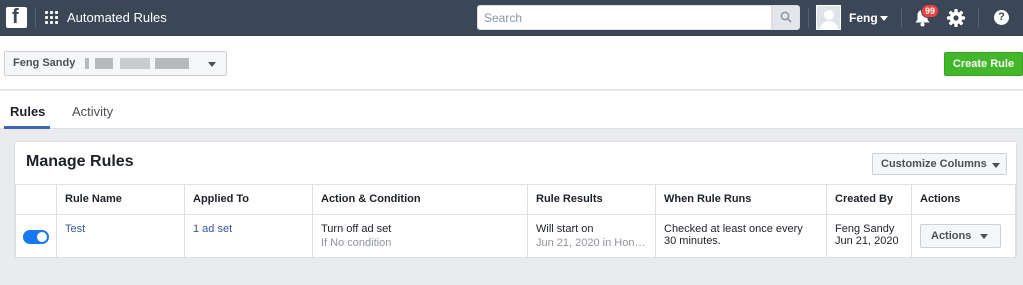 The image size is (1023, 285). Describe the element at coordinates (356, 229) in the screenshot. I see `rule-action: Turn off ad set` at that location.